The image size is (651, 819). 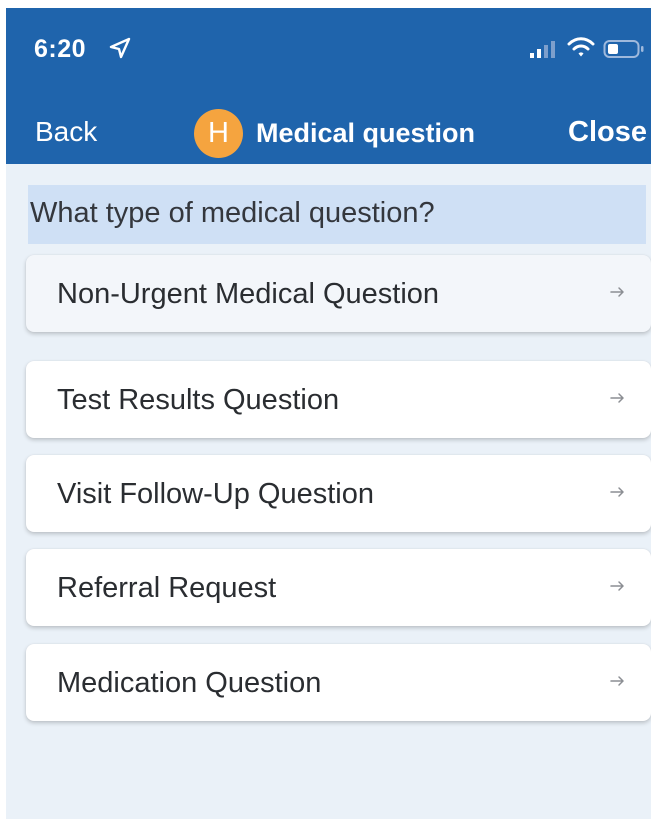 I want to click on option-medication-question: Medication Question, so click(x=338, y=682).